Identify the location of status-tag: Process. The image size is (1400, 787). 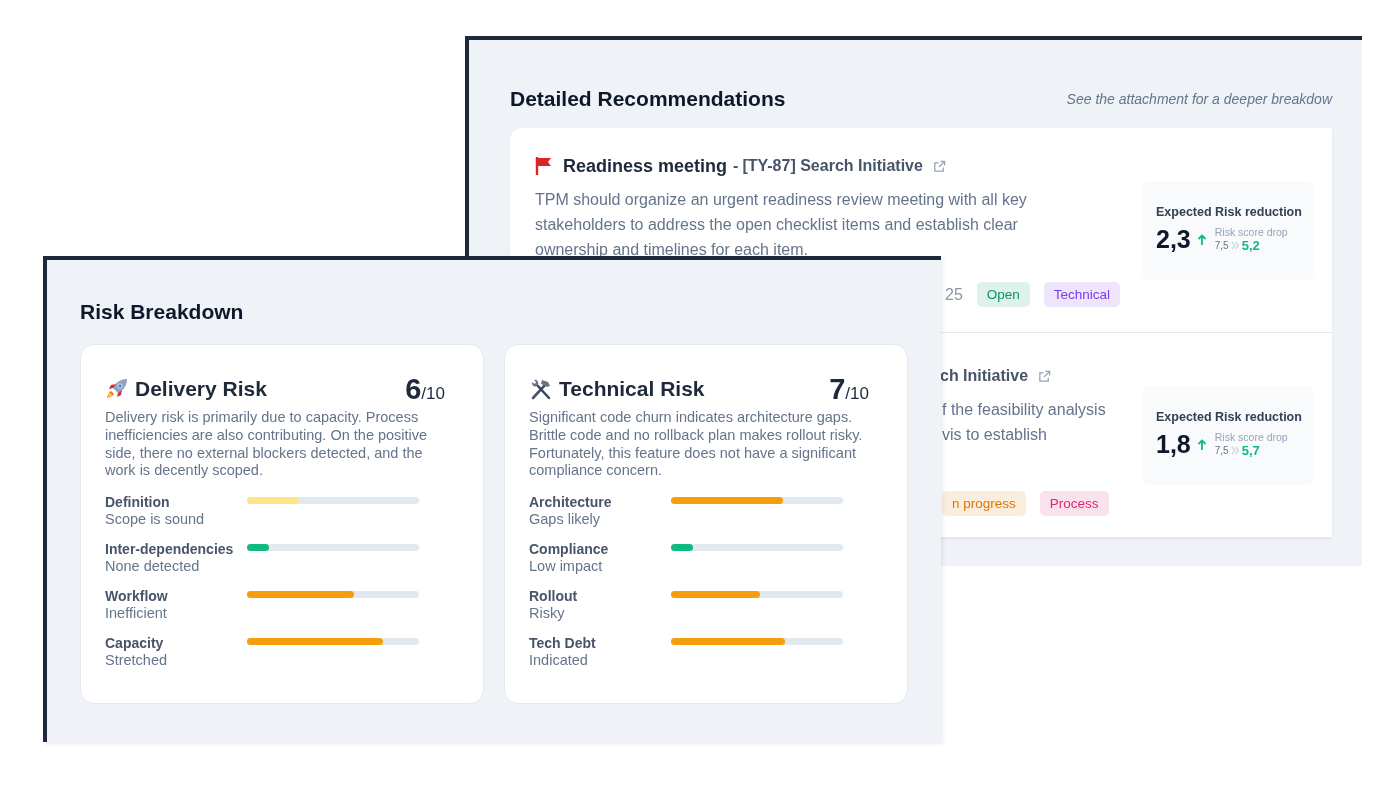
(1074, 503).